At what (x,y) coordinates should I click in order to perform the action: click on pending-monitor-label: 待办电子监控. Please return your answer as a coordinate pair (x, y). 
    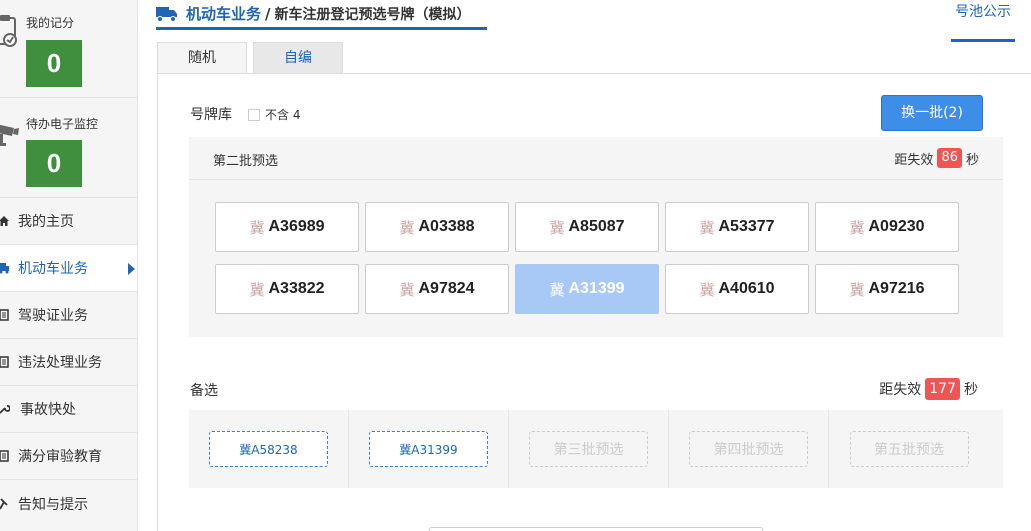
    Looking at the image, I should click on (62, 124).